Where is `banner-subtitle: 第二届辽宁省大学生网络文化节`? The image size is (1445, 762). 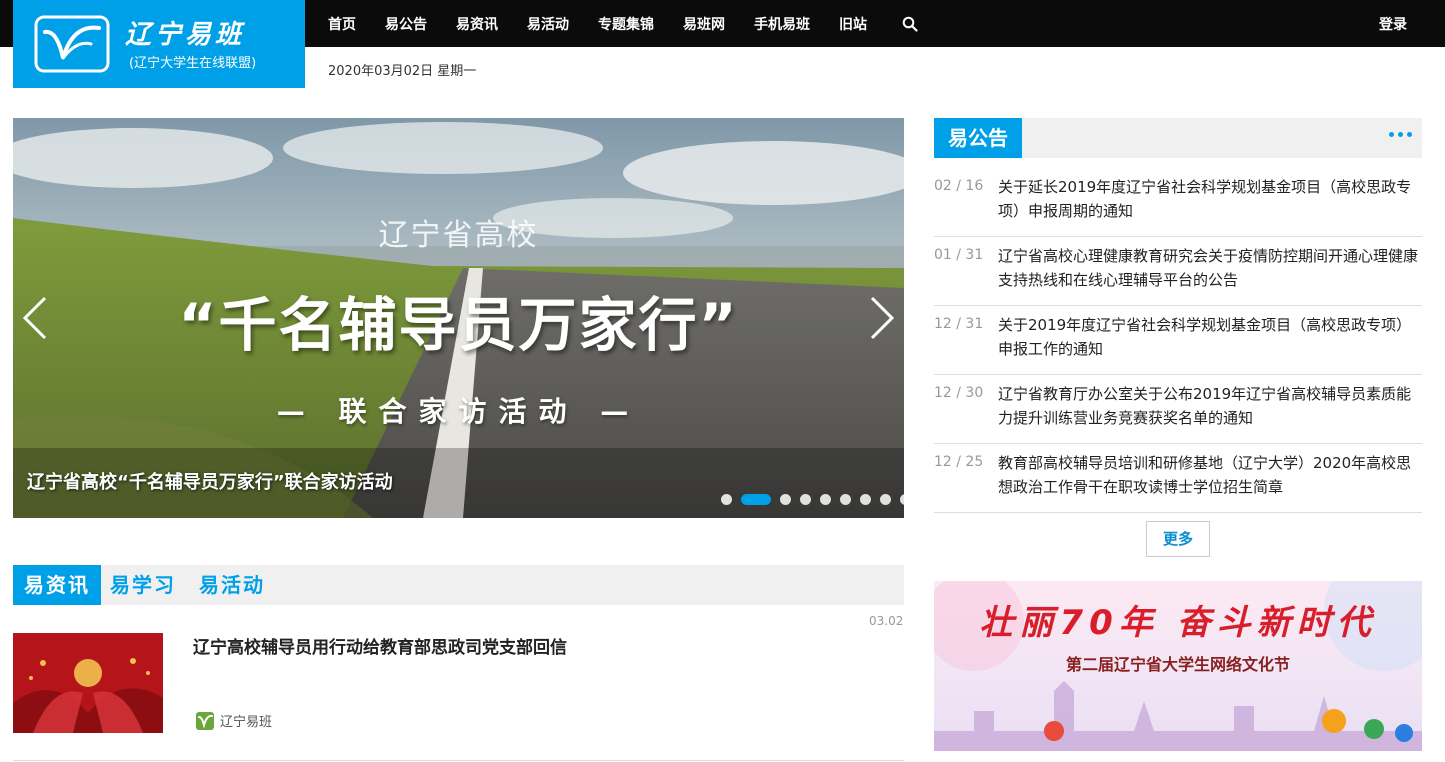
banner-subtitle: 第二届辽宁省大学生网络文化节 is located at coordinates (1177, 664).